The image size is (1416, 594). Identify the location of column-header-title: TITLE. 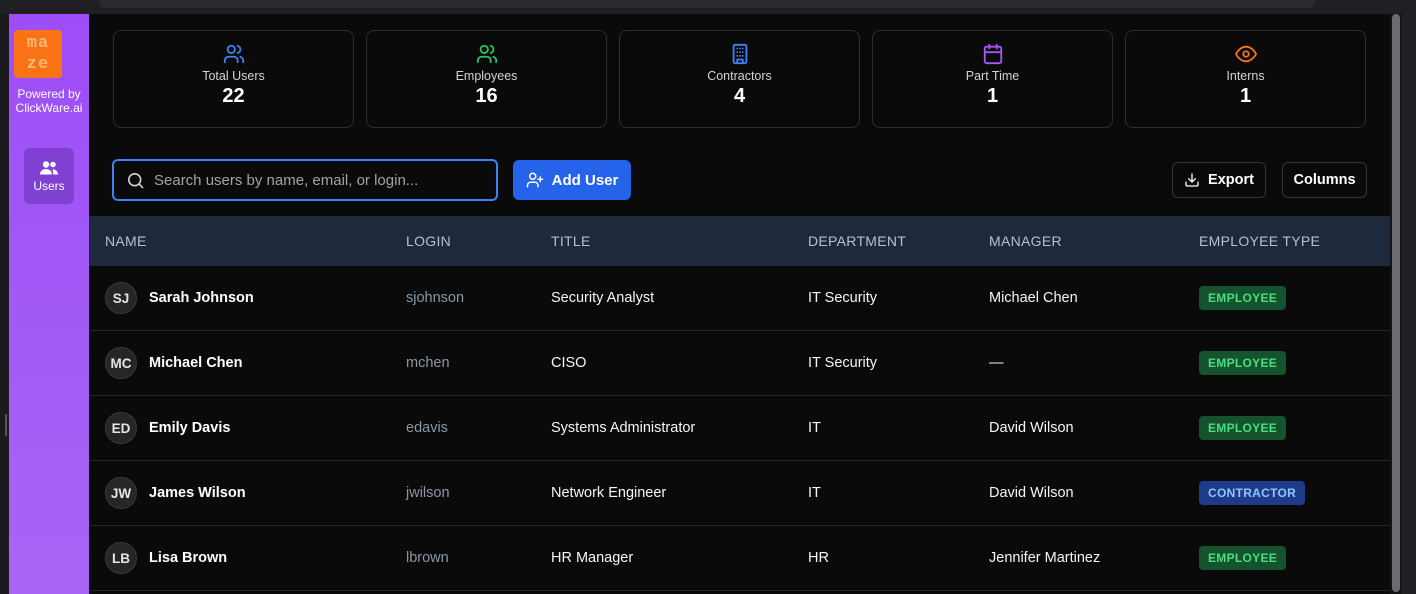
(571, 241).